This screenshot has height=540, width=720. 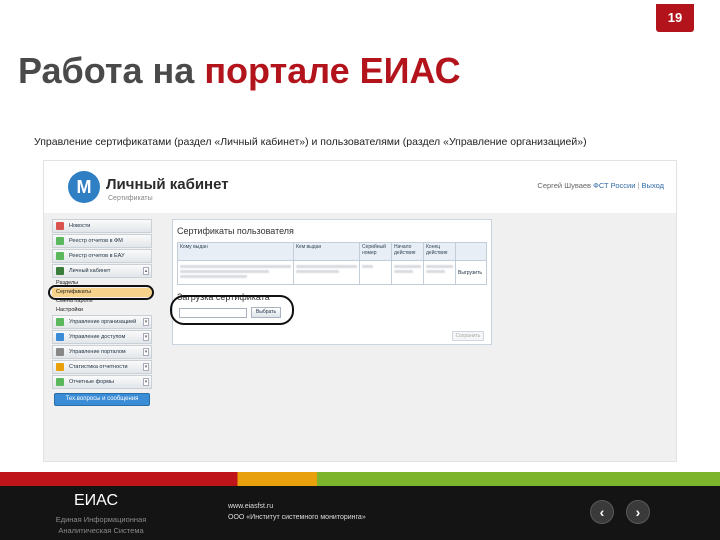 I want to click on cell-action: Выгрузить, so click(x=471, y=272).